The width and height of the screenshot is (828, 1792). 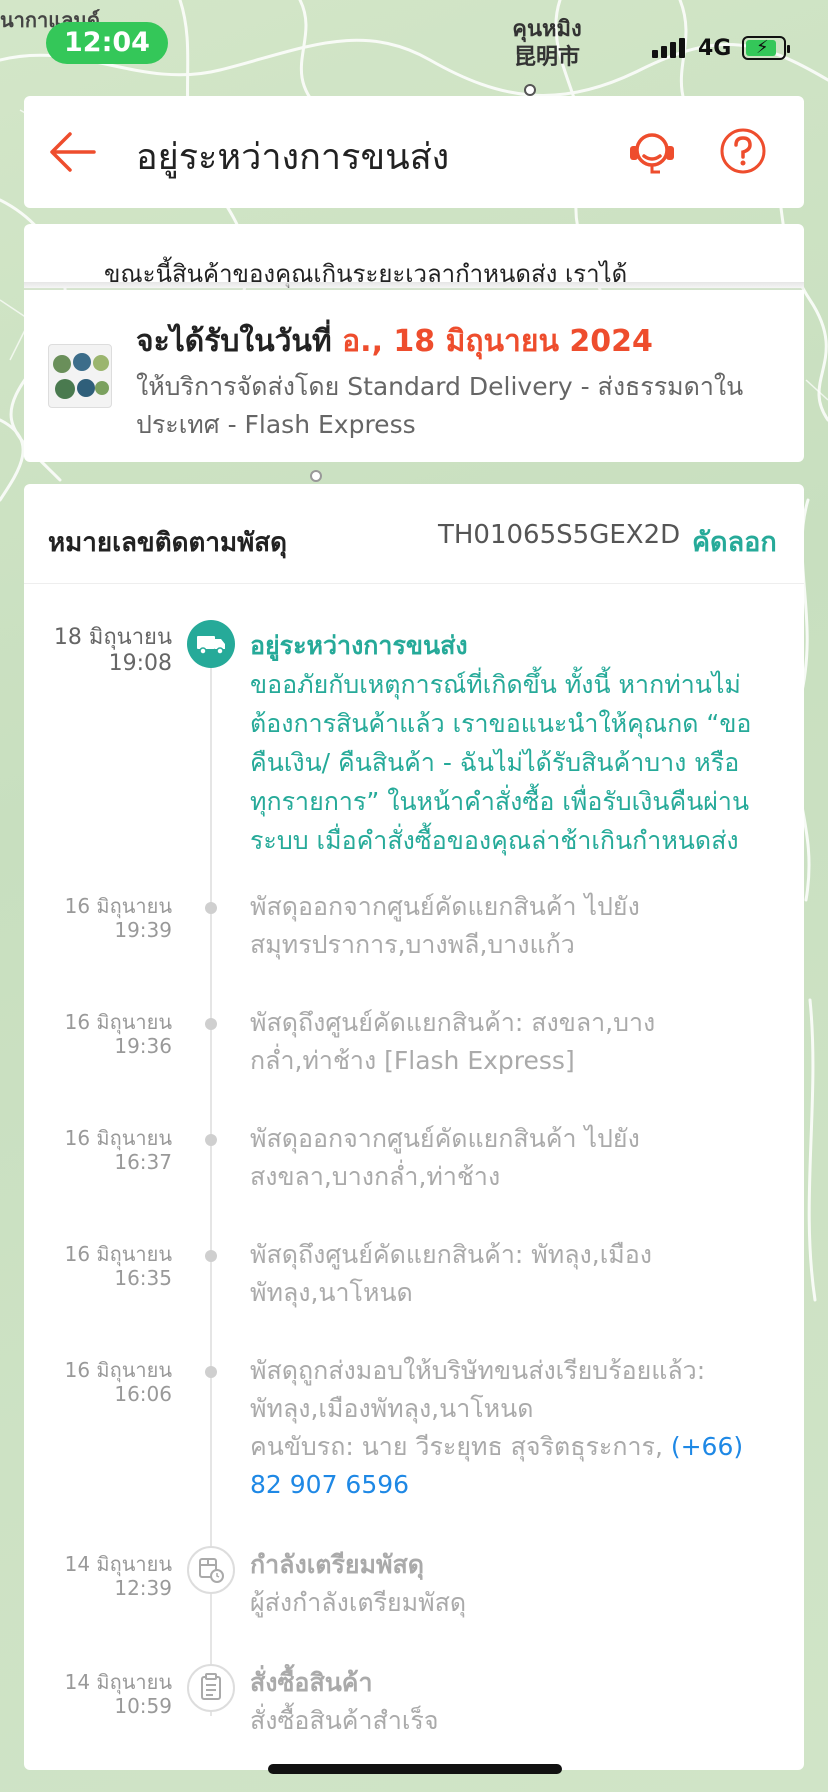 What do you see at coordinates (143, 1046) in the screenshot?
I see `event-time: 19:36` at bounding box center [143, 1046].